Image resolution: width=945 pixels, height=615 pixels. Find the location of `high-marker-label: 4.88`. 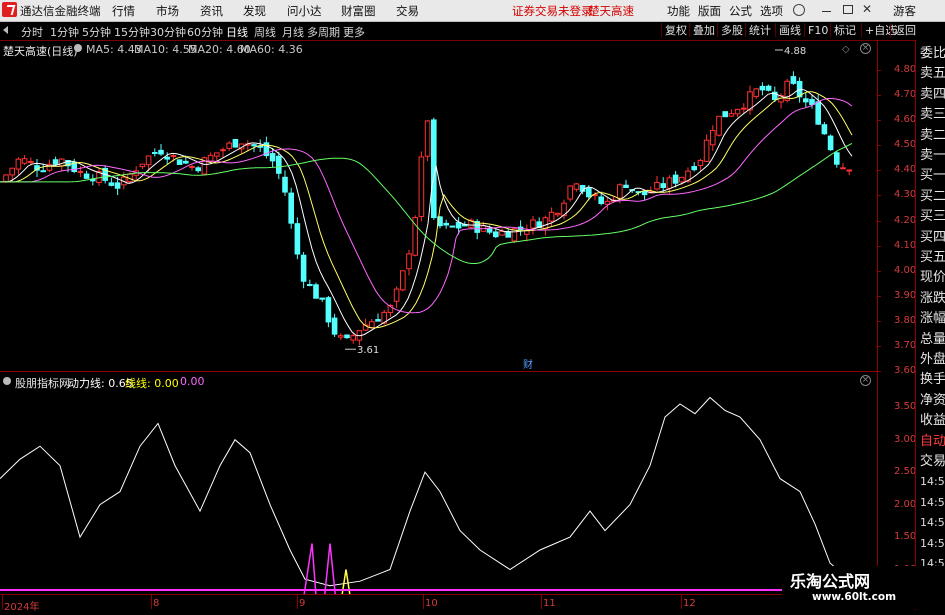

high-marker-label: 4.88 is located at coordinates (795, 51).